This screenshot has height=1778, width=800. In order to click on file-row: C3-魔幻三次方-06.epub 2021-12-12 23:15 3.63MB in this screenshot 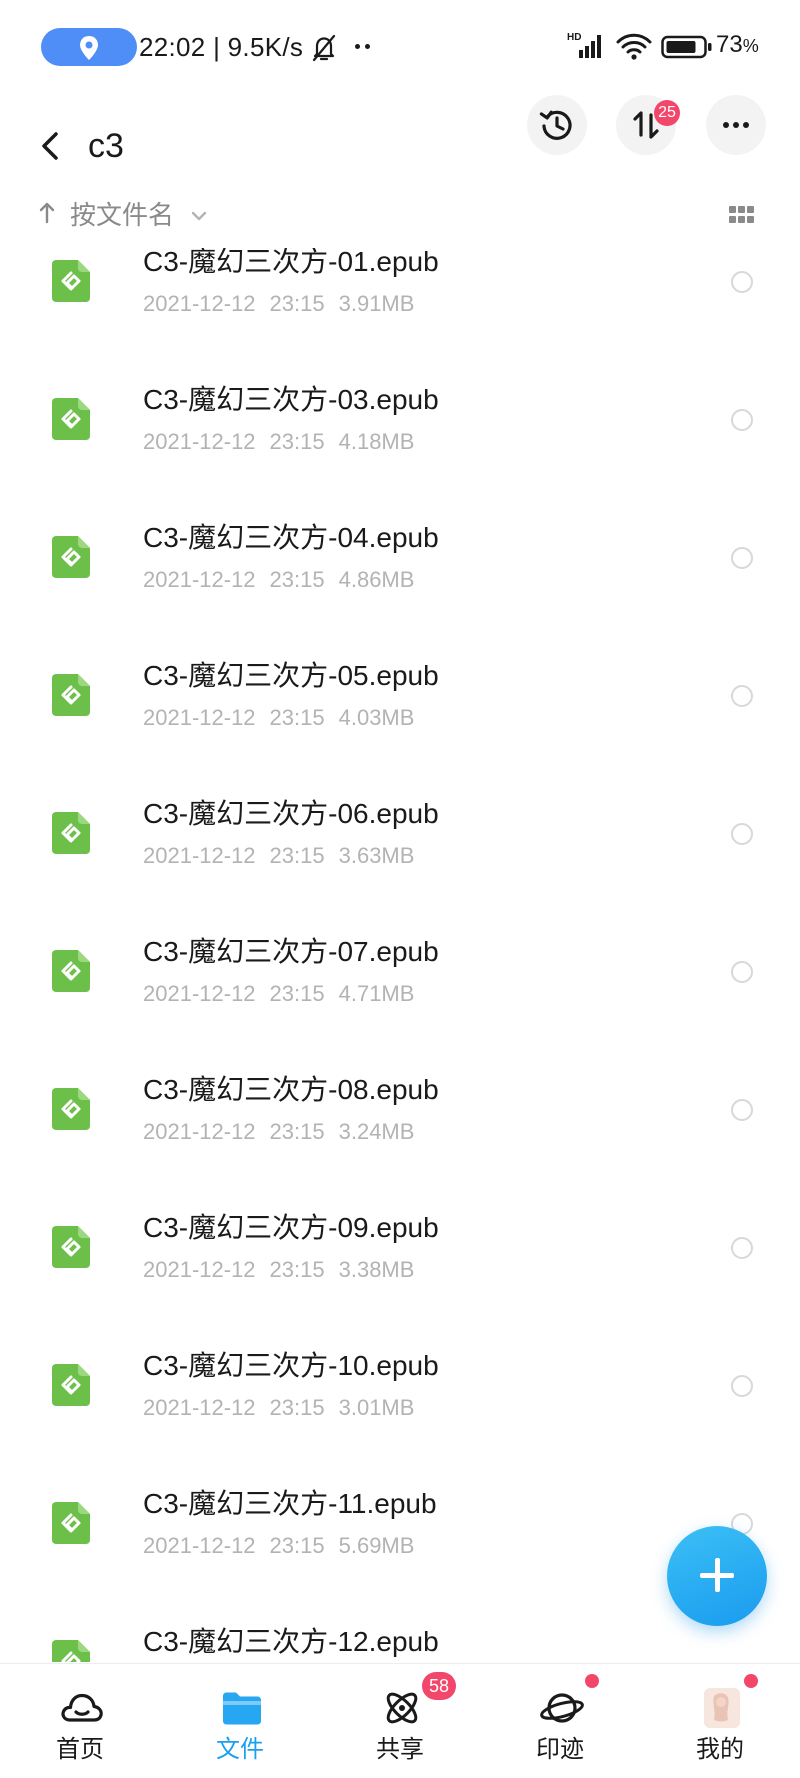, I will do `click(400, 845)`.